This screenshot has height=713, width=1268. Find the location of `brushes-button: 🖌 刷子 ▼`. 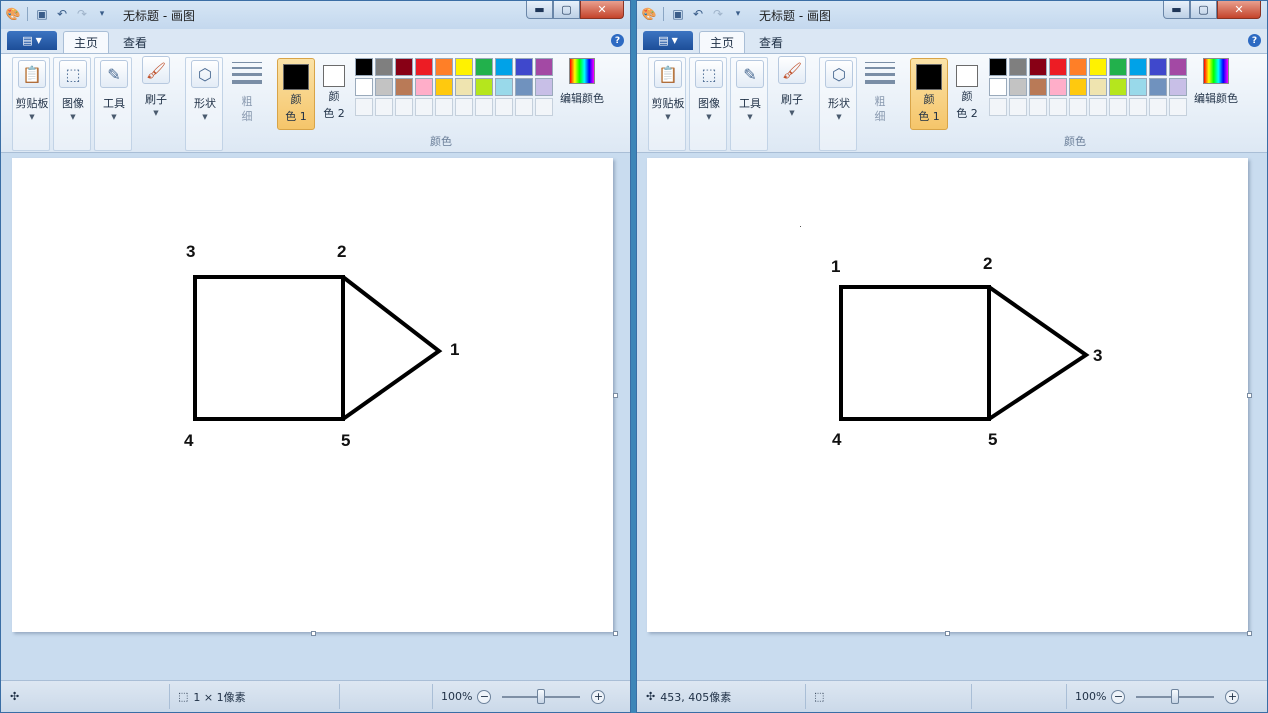

brushes-button: 🖌 刷子 ▼ is located at coordinates (792, 86).